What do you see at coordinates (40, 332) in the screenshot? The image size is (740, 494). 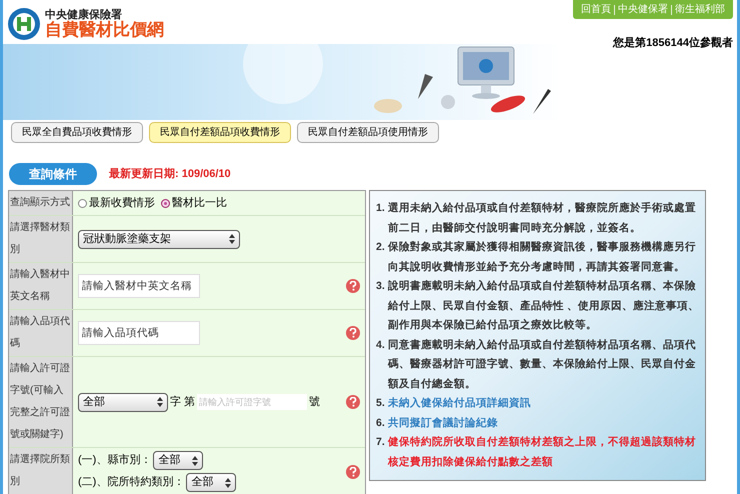 I see `field-label: 請輸入品項代碼` at bounding box center [40, 332].